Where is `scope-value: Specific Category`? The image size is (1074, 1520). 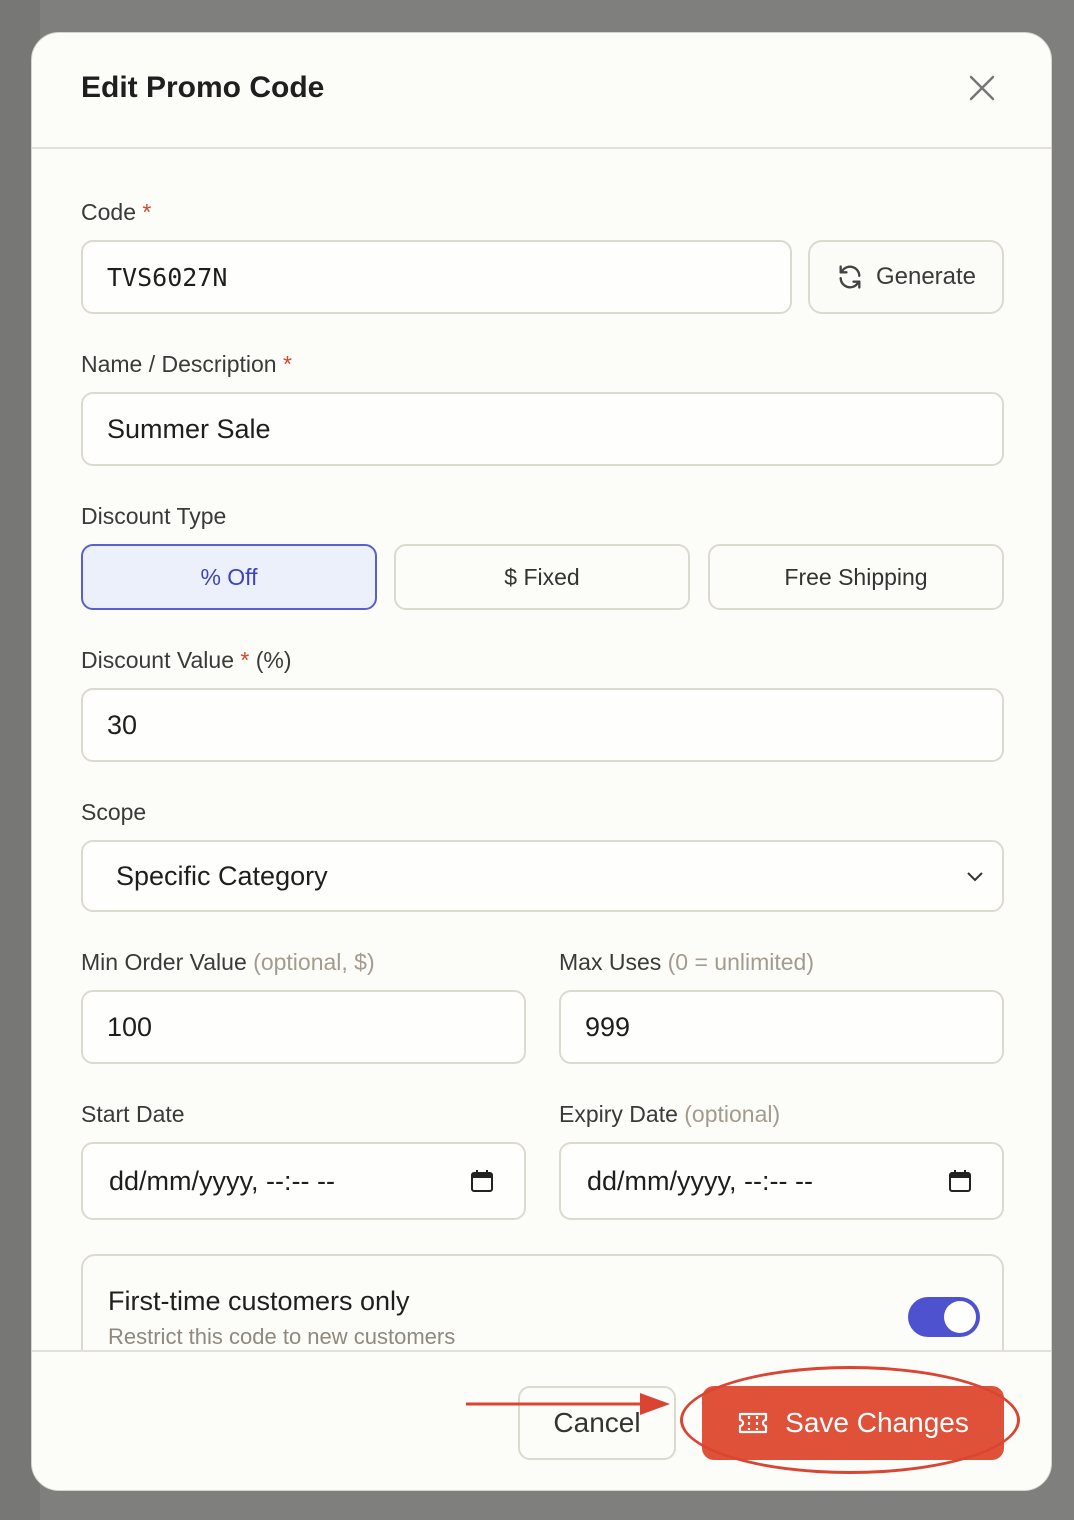
scope-value: Specific Category is located at coordinates (222, 875).